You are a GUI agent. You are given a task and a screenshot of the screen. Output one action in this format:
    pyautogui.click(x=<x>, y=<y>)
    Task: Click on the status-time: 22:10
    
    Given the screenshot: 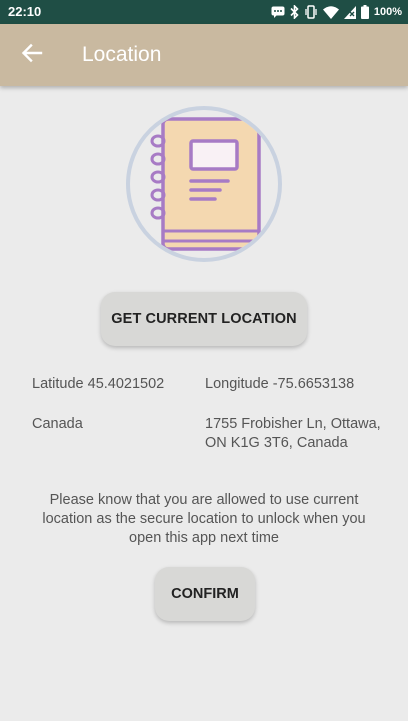 What is the action you would take?
    pyautogui.click(x=25, y=11)
    